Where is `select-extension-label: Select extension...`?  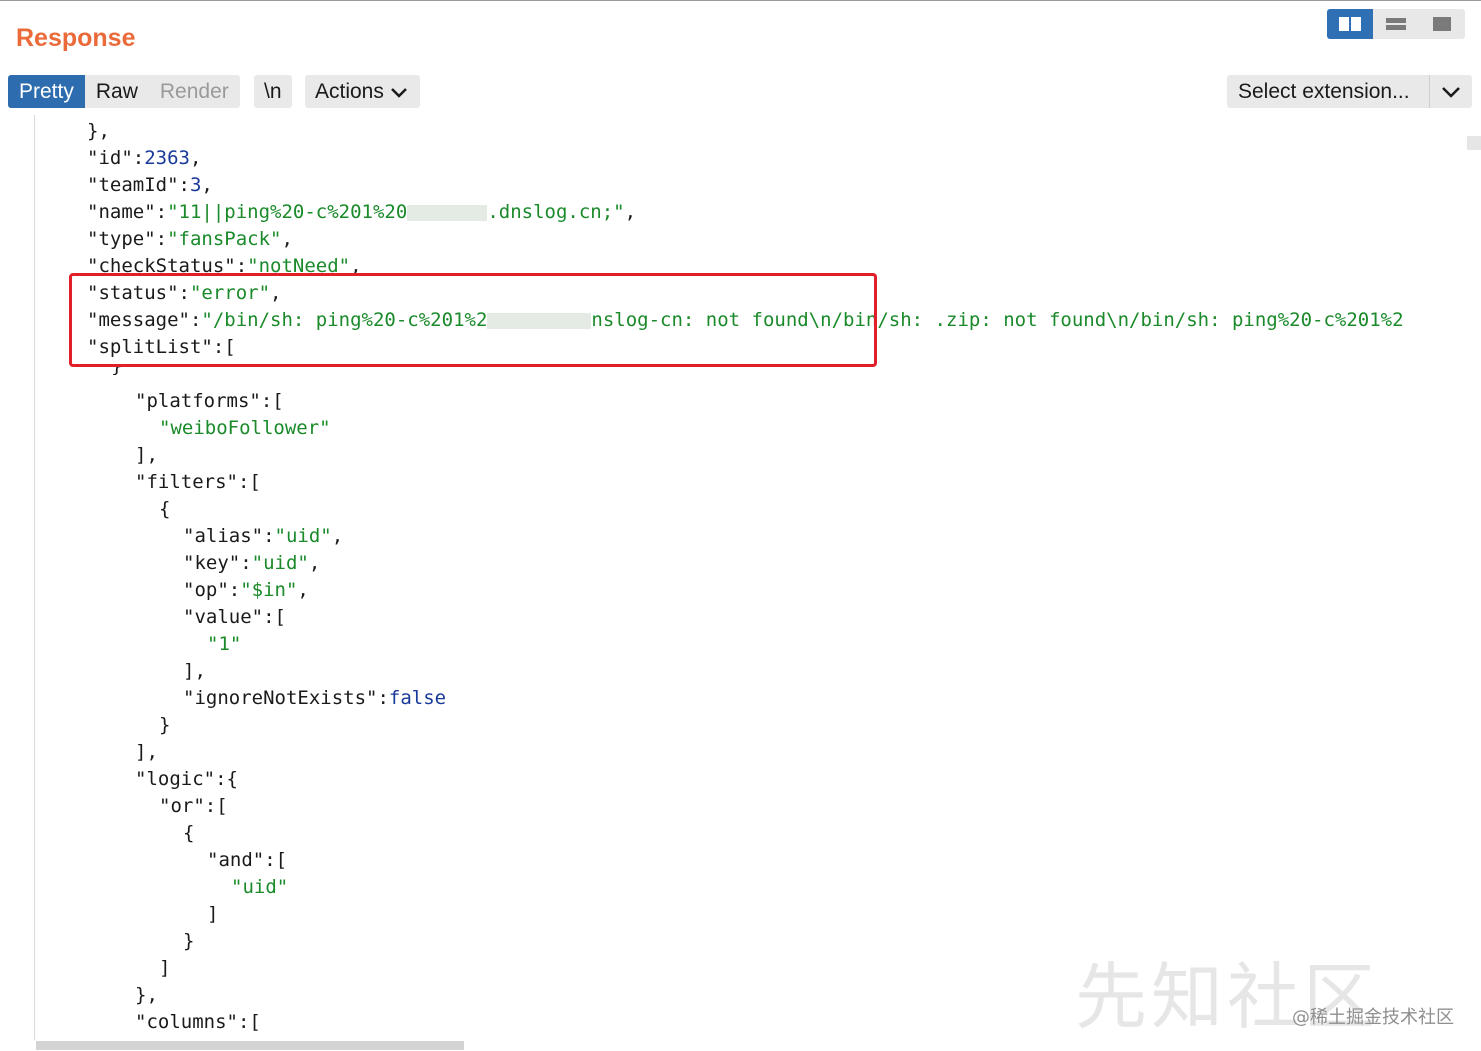 select-extension-label: Select extension... is located at coordinates (1324, 91).